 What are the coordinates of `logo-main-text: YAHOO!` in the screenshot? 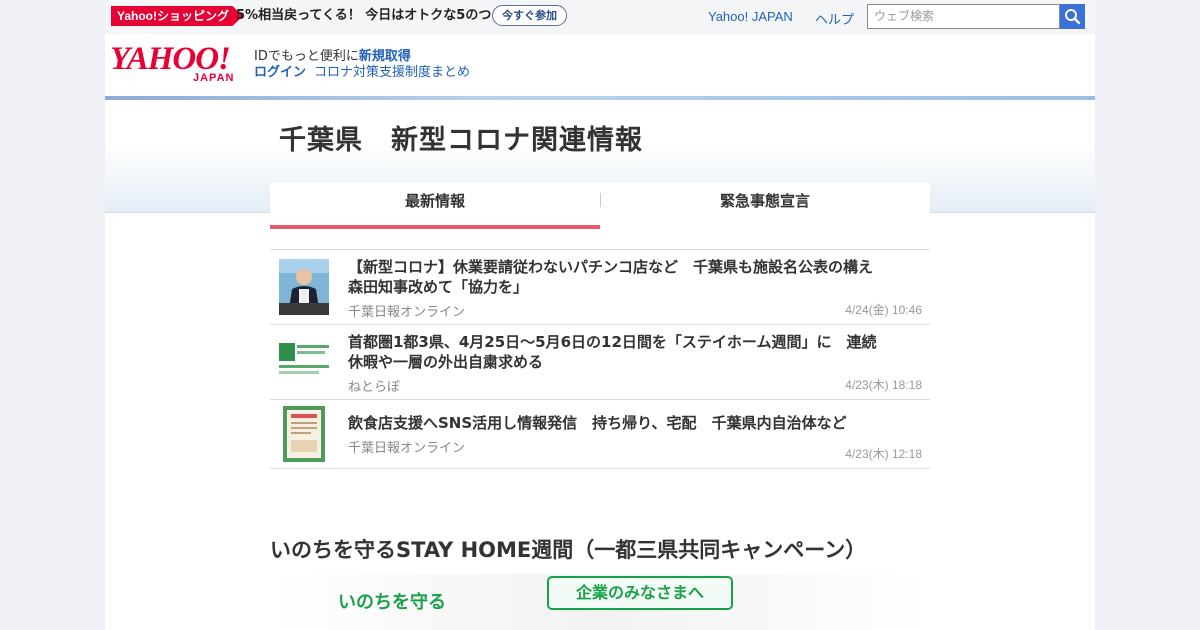 It's located at (170, 59).